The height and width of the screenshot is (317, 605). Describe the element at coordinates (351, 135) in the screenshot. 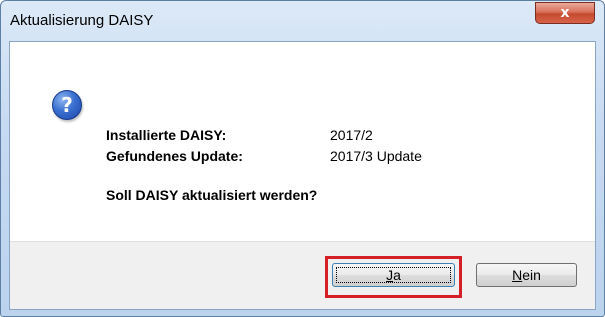

I see `installed-value: 2017/2` at that location.